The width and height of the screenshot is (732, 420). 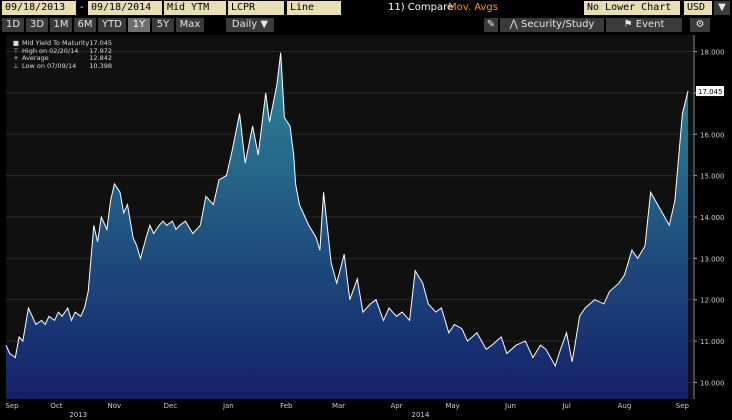 What do you see at coordinates (625, 406) in the screenshot?
I see `x-tick-label: Aug` at bounding box center [625, 406].